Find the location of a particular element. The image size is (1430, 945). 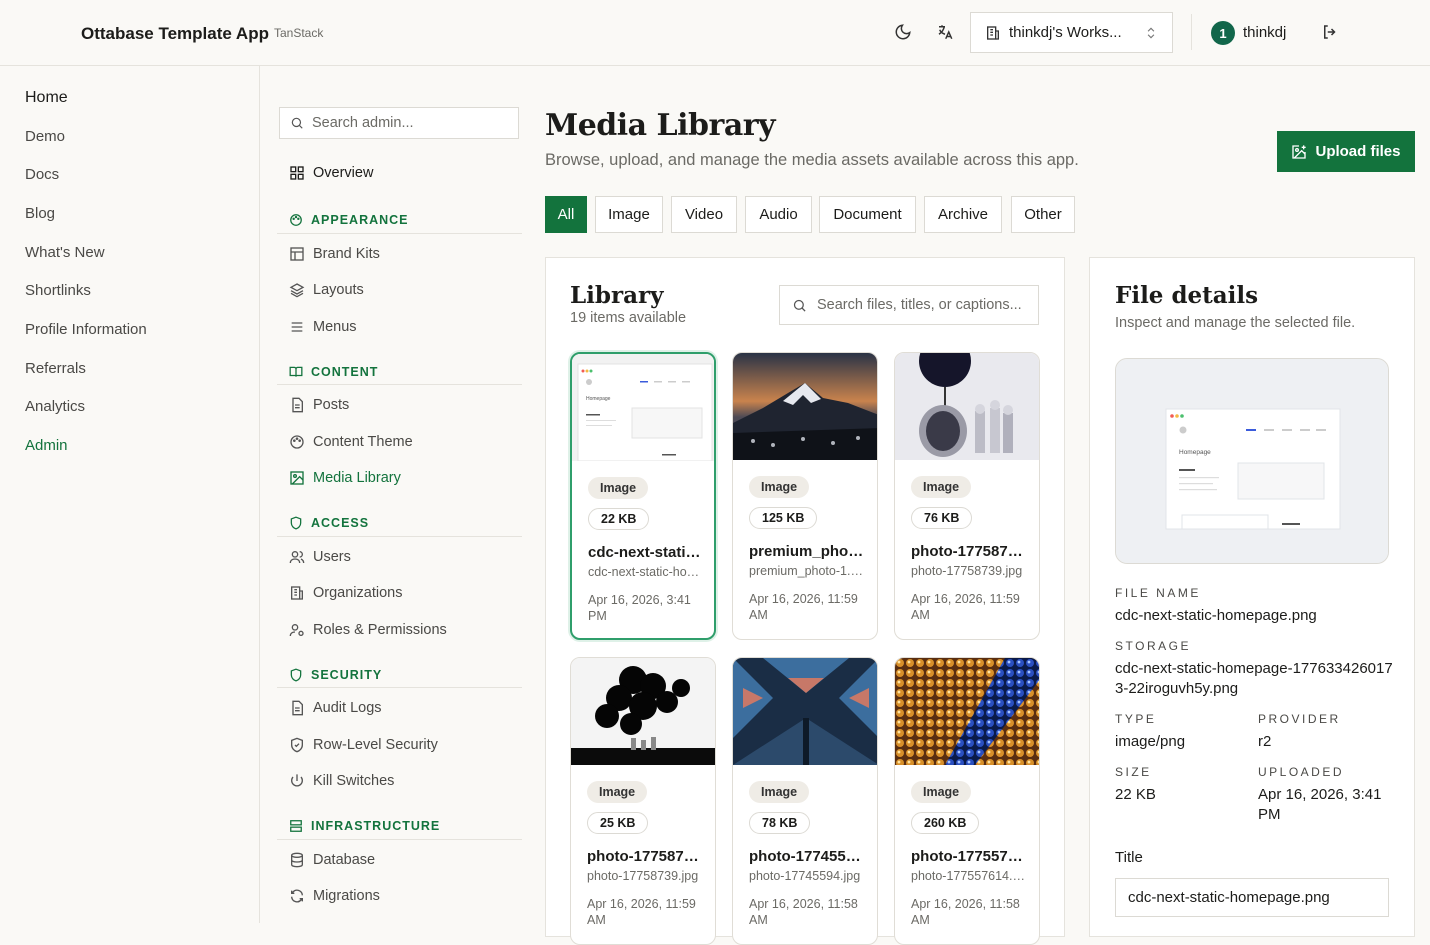

app-subtitle: TanStack is located at coordinates (299, 33).